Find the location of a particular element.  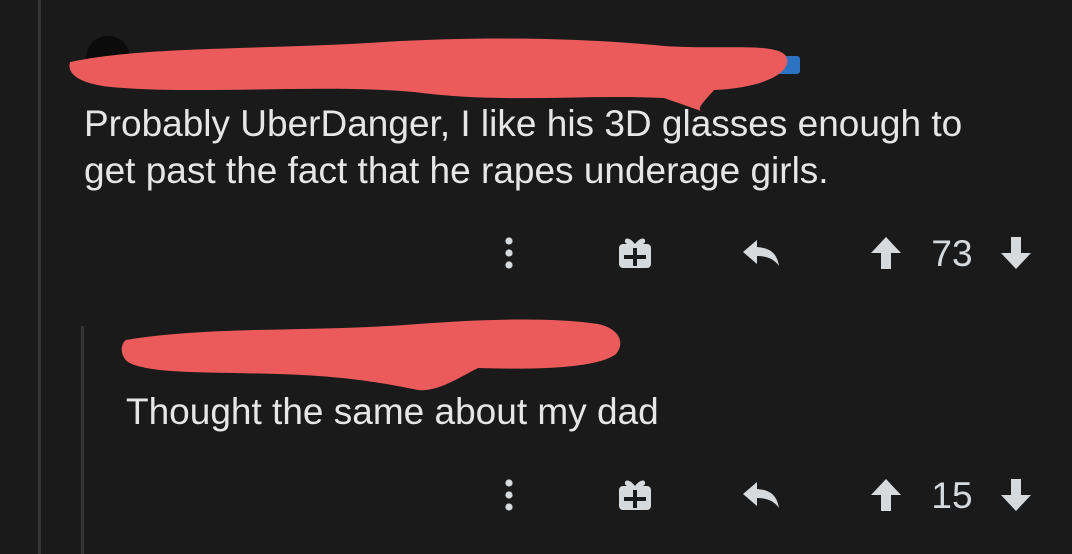

vote-score: 15 is located at coordinates (952, 495).